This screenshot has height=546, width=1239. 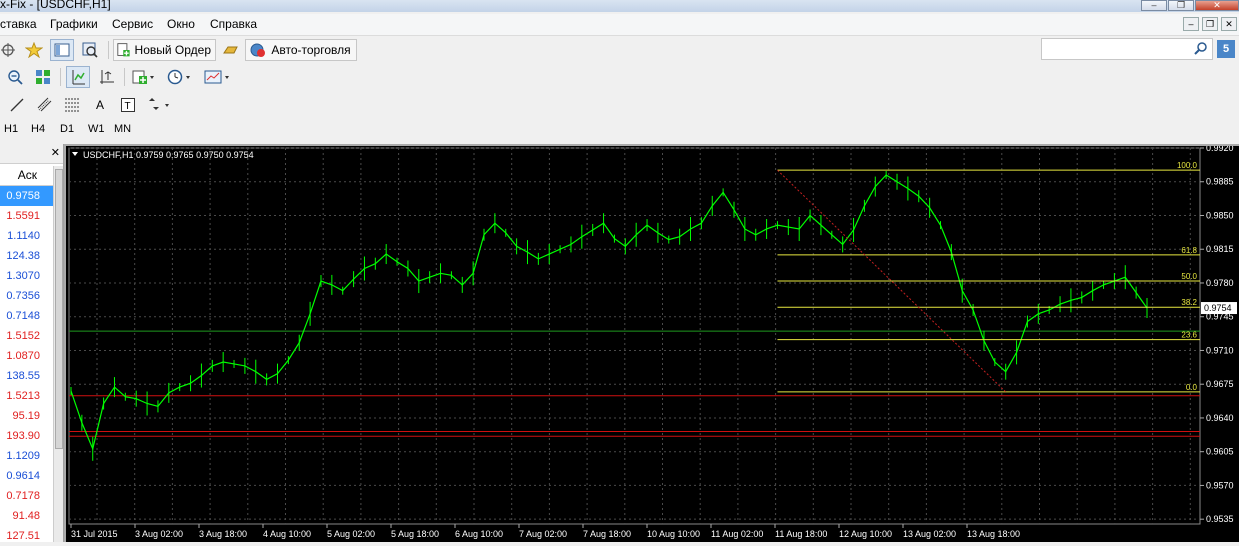 I want to click on x-tick-label: 7 Aug 18:00, so click(x=607, y=534).